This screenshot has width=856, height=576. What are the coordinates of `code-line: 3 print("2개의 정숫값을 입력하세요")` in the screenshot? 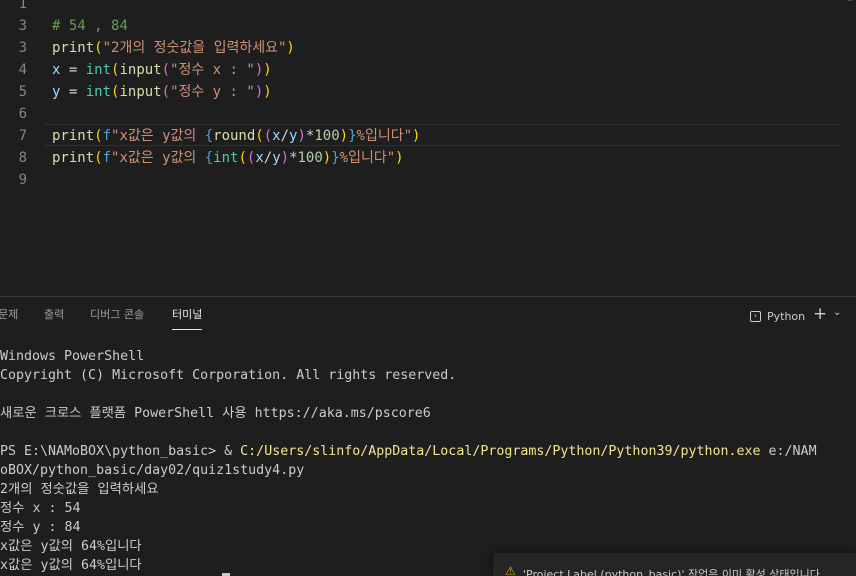 It's located at (428, 48).